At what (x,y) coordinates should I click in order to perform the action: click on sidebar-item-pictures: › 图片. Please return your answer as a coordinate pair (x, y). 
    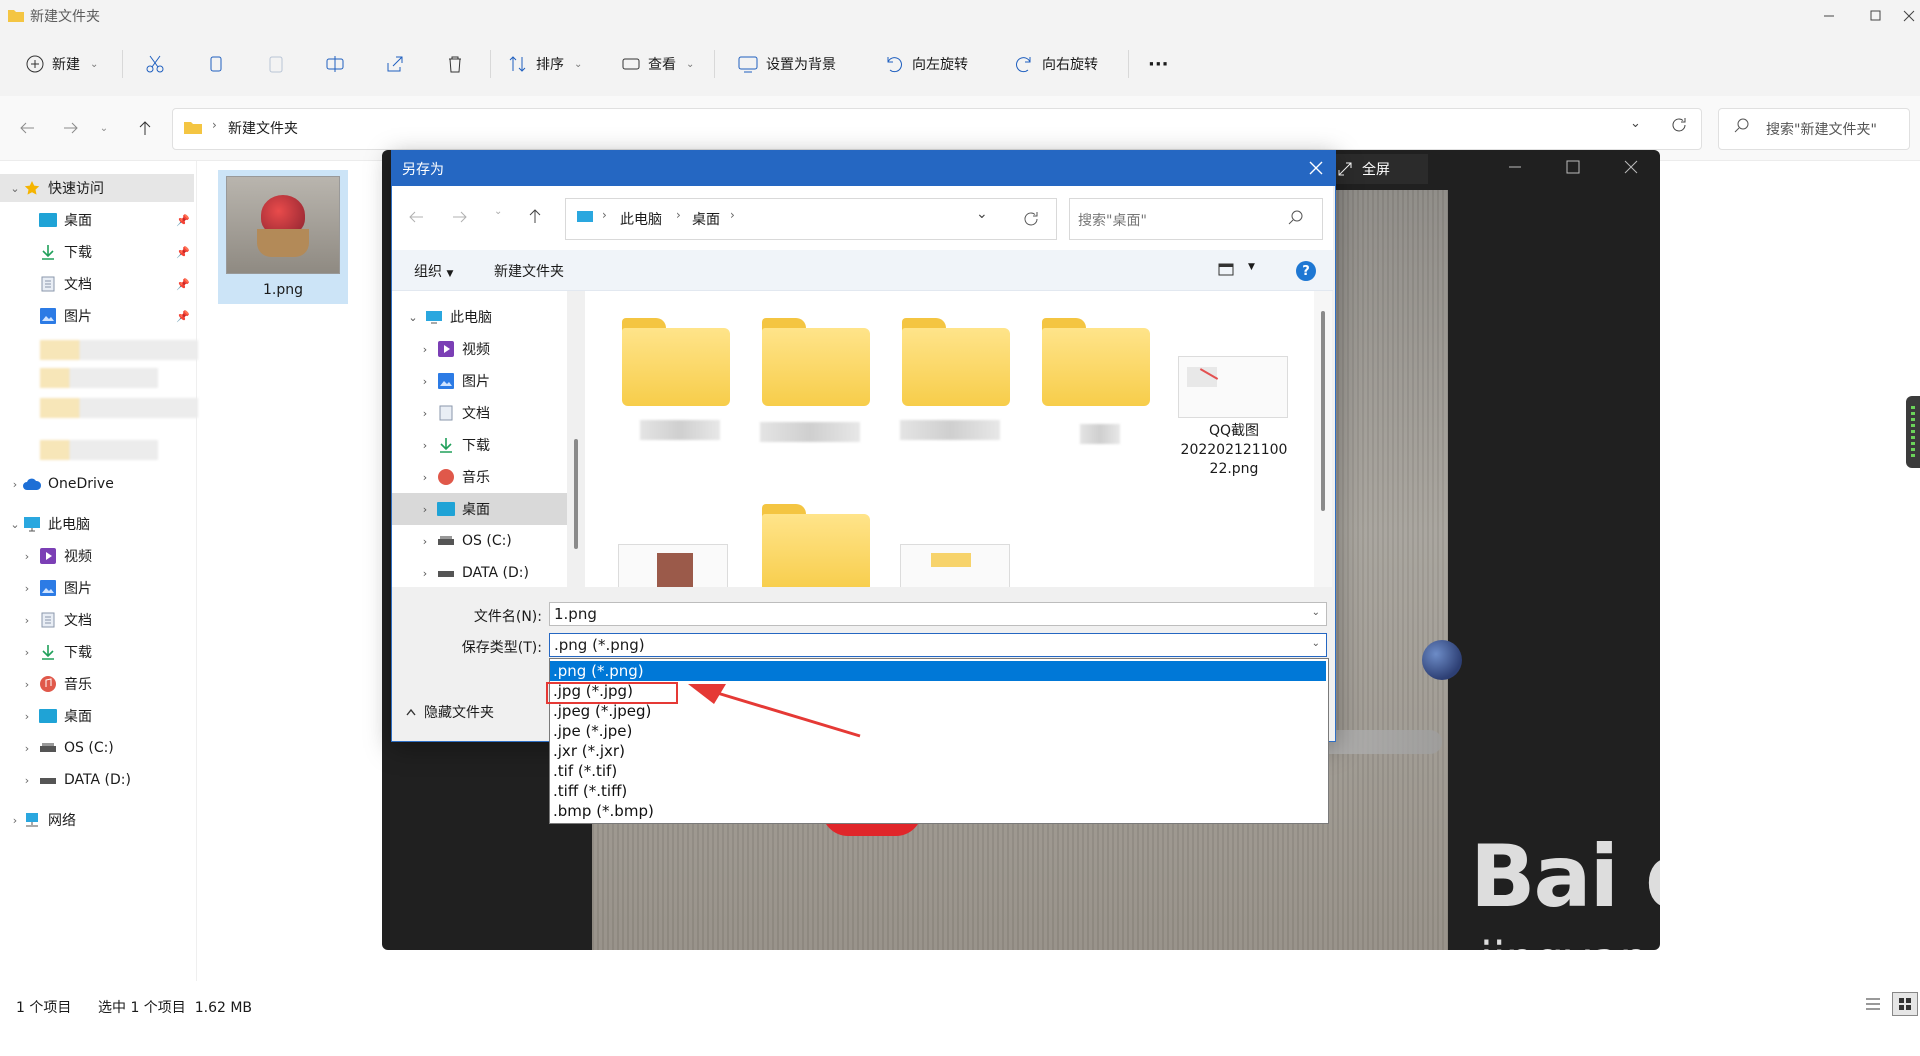
    Looking at the image, I should click on (98, 588).